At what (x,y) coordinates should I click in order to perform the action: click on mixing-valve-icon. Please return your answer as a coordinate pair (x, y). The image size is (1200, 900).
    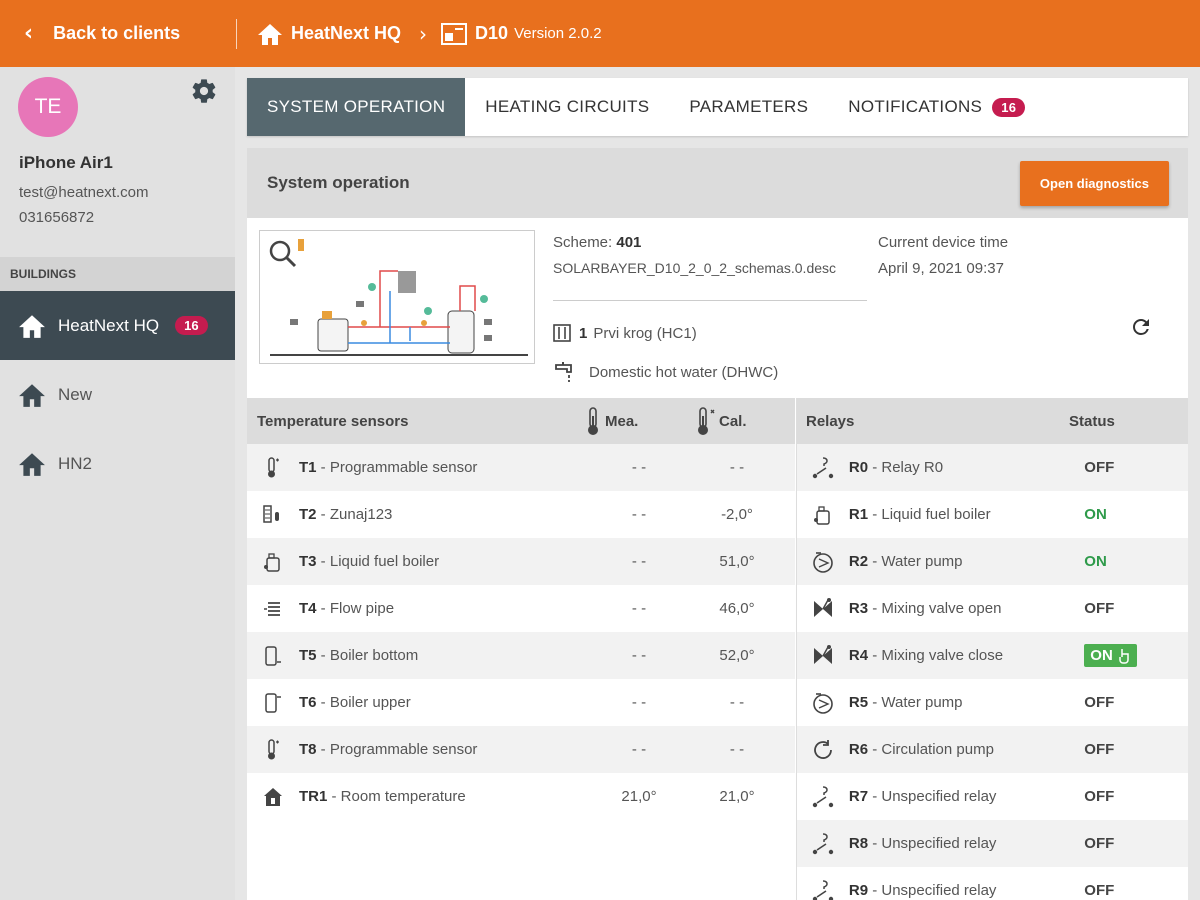
    Looking at the image, I should click on (823, 609).